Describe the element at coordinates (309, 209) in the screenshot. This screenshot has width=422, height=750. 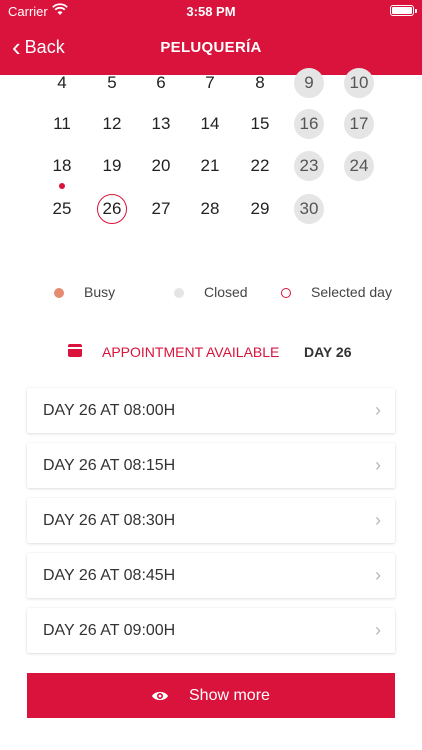
I see `calendar-day: 30` at that location.